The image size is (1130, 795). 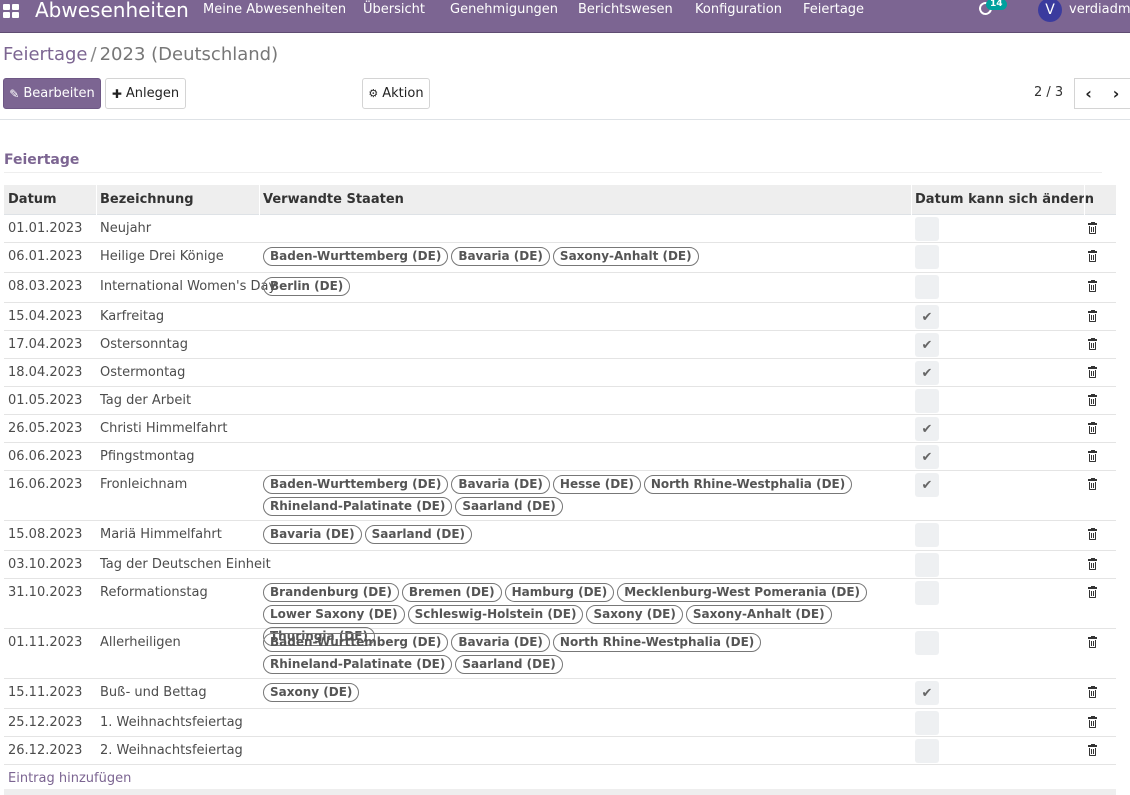 What do you see at coordinates (331, 200) in the screenshot?
I see `column-header-verwandte-staaten: Verwandte Staaten` at bounding box center [331, 200].